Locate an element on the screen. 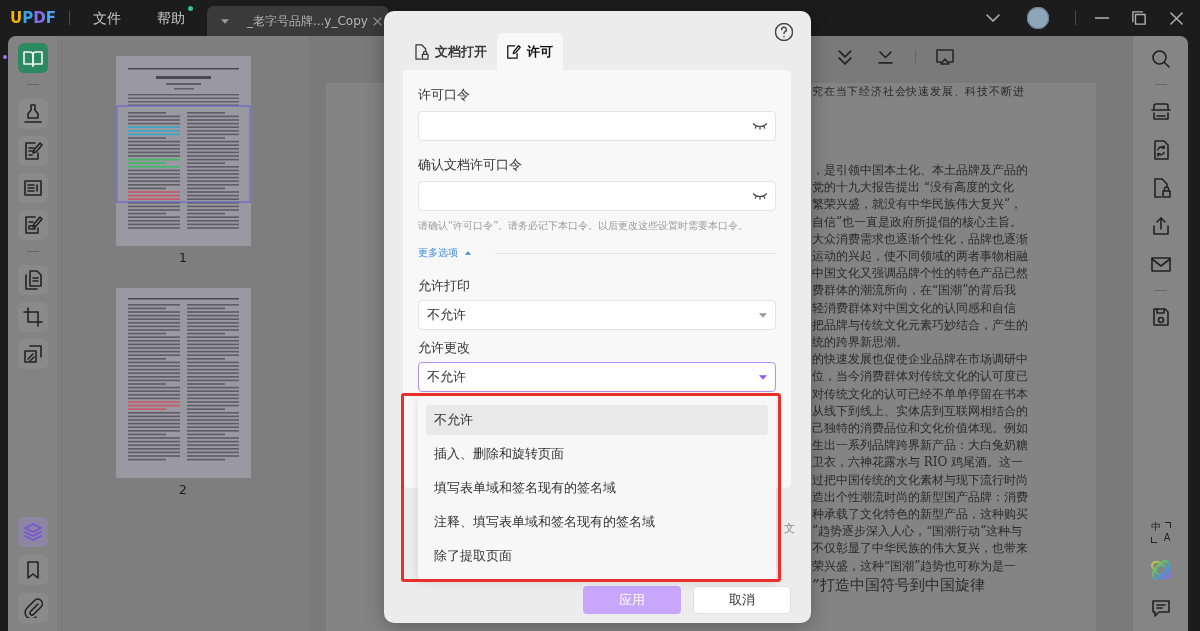  translate-button: 中 A is located at coordinates (1160, 532).